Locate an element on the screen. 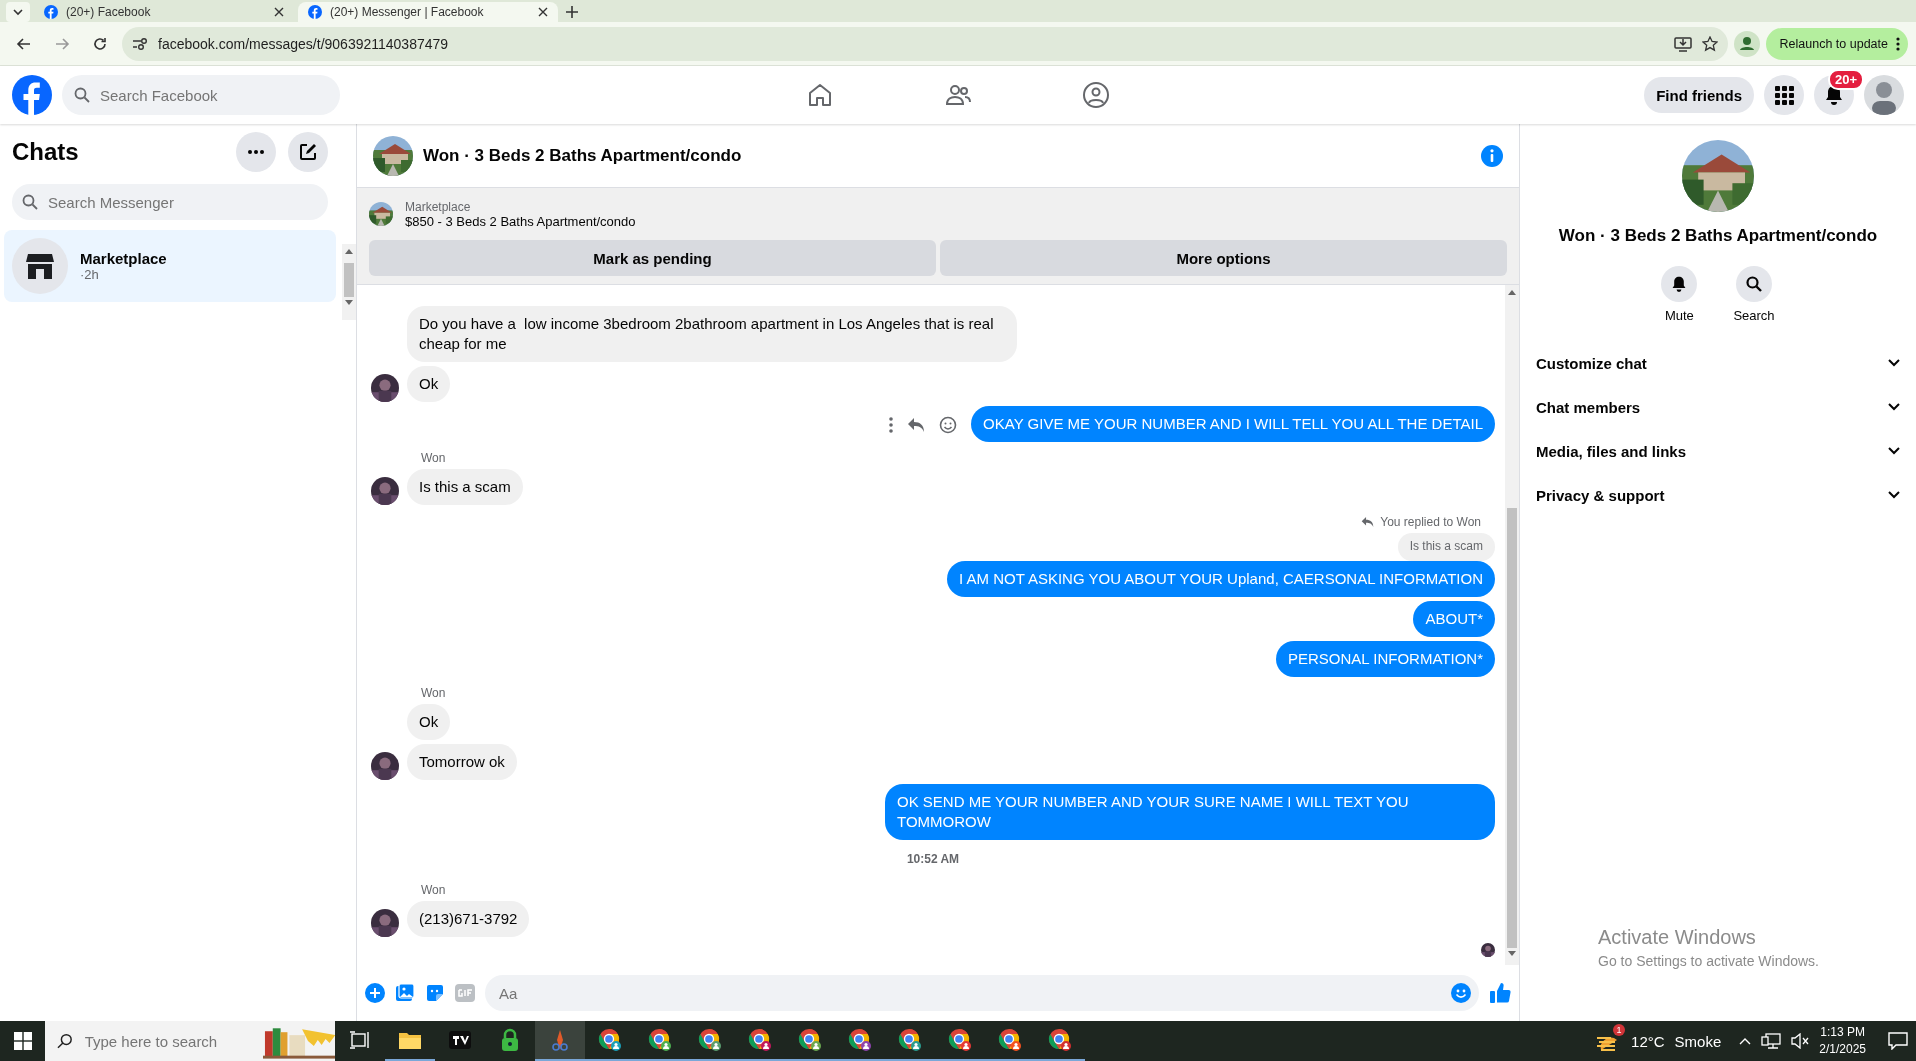  site-settings-icon is located at coordinates (140, 43).